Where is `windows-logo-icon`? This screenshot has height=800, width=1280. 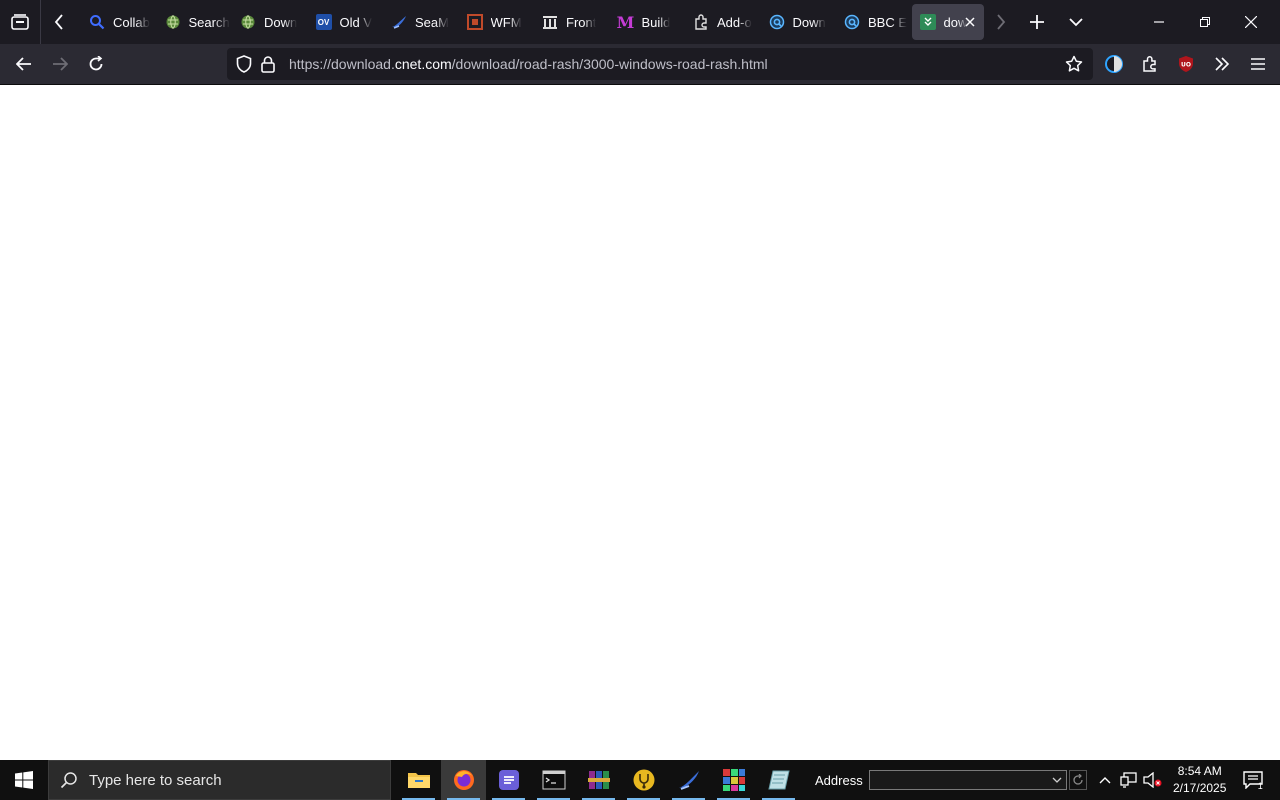
windows-logo-icon is located at coordinates (24, 780).